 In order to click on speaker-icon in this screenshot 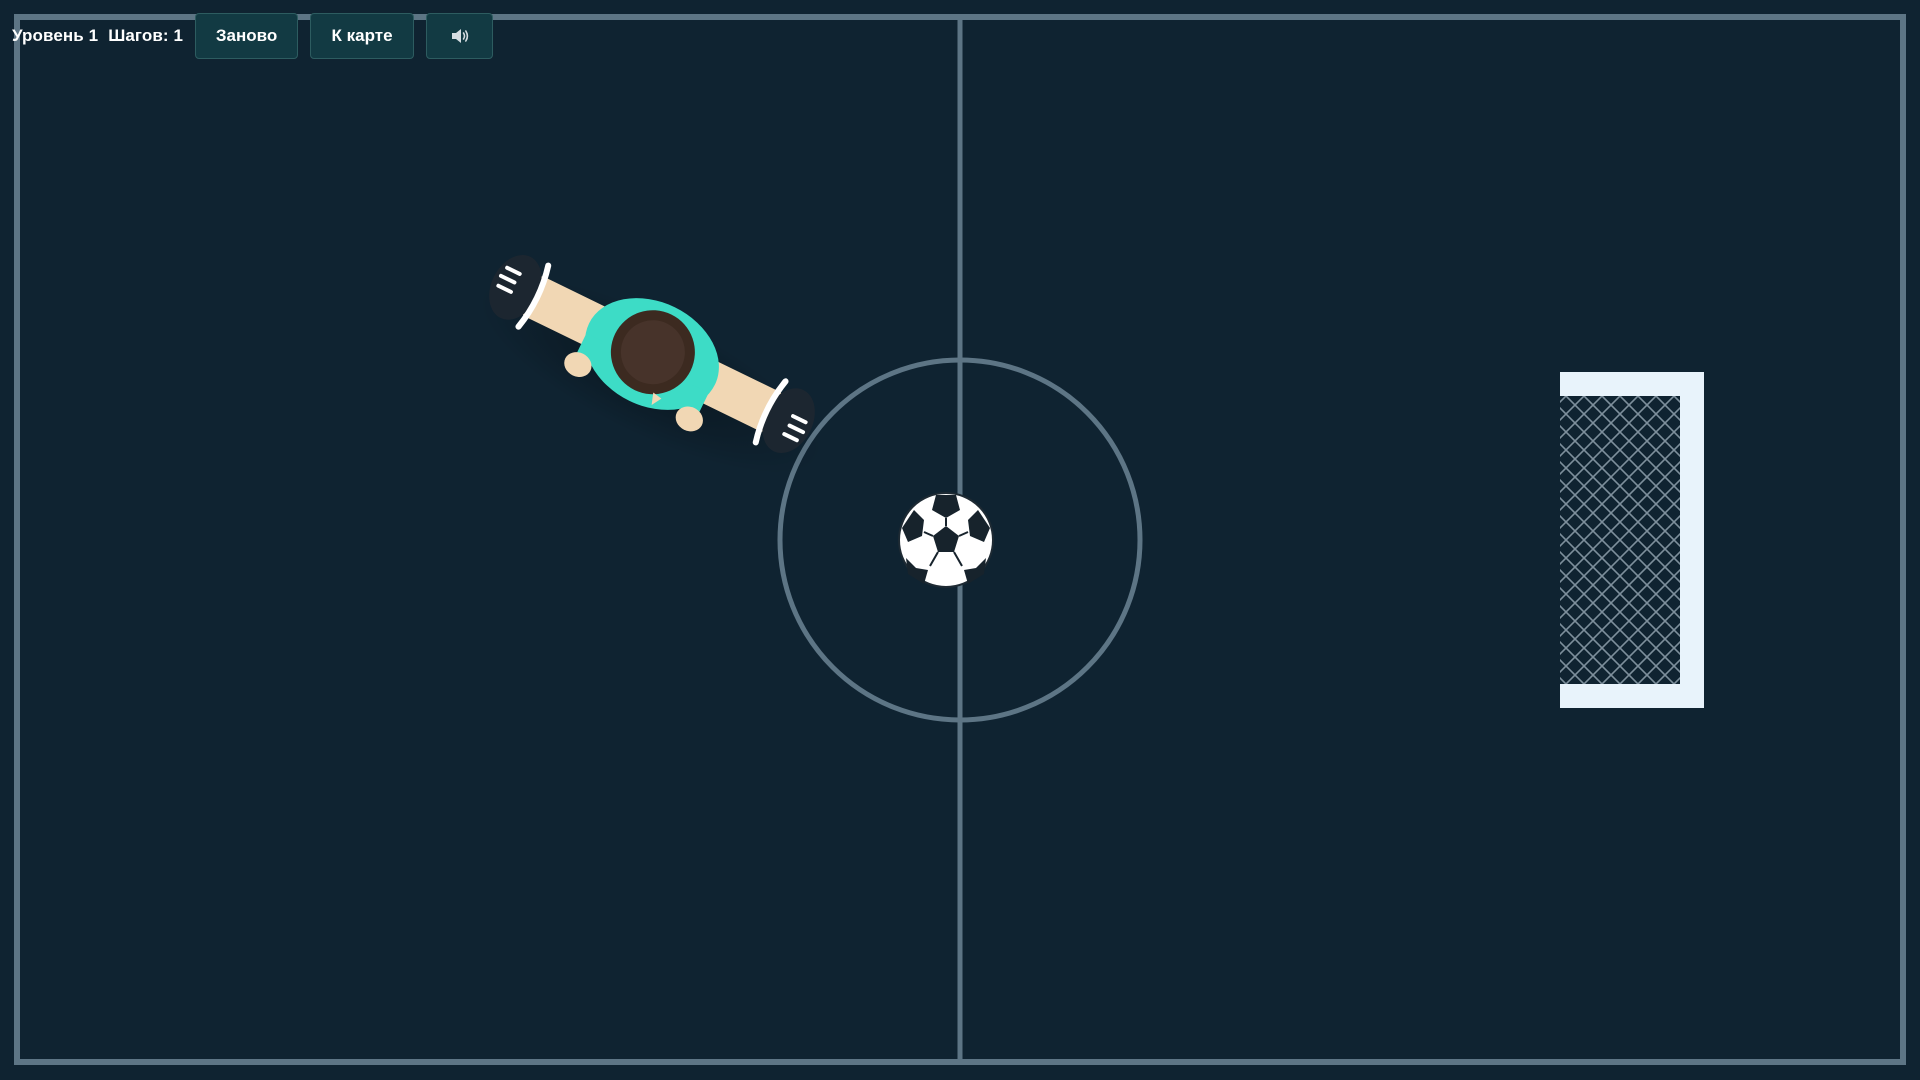, I will do `click(459, 36)`.